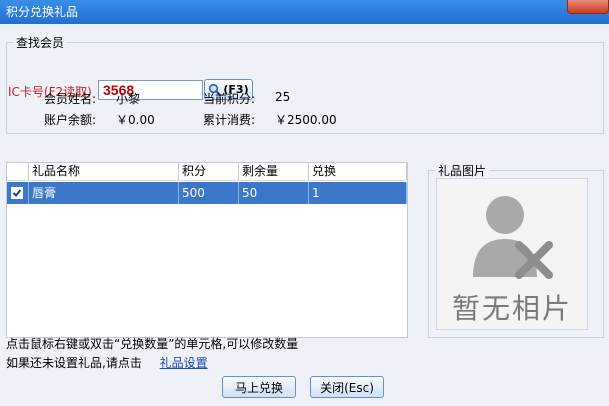  Describe the element at coordinates (358, 193) in the screenshot. I see `cell-redeem-quantity: 1` at that location.